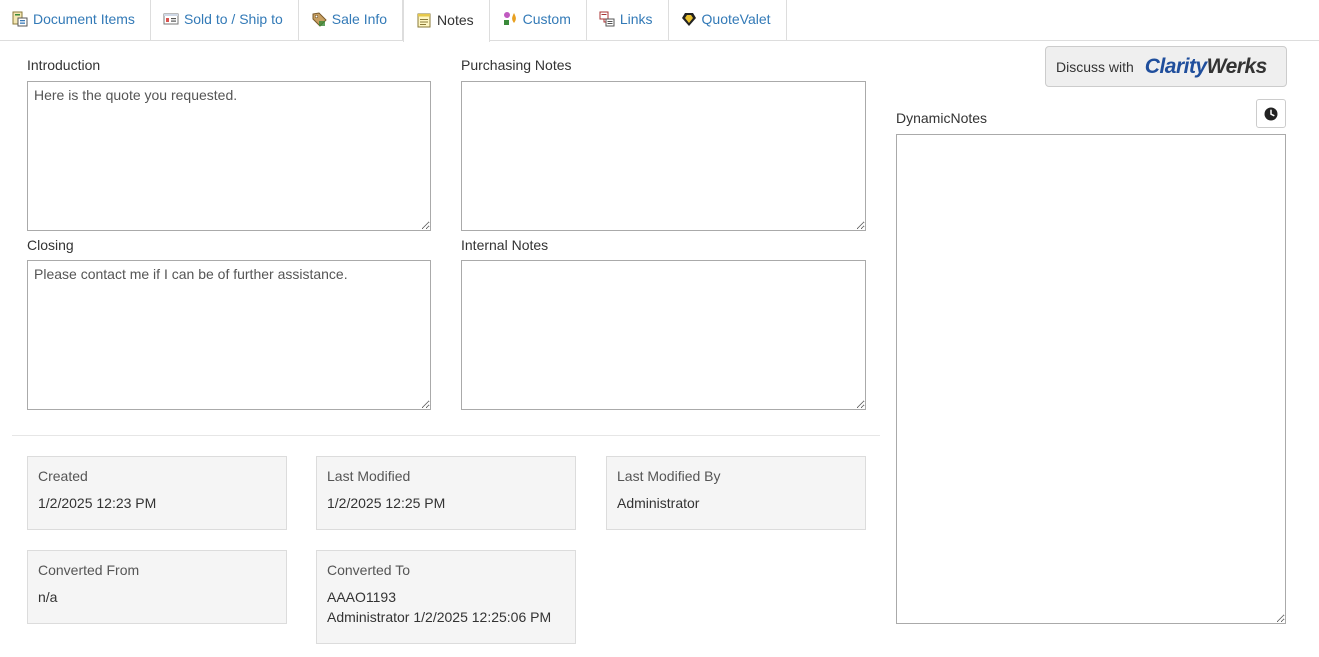  I want to click on tab-label: Document Items, so click(84, 19).